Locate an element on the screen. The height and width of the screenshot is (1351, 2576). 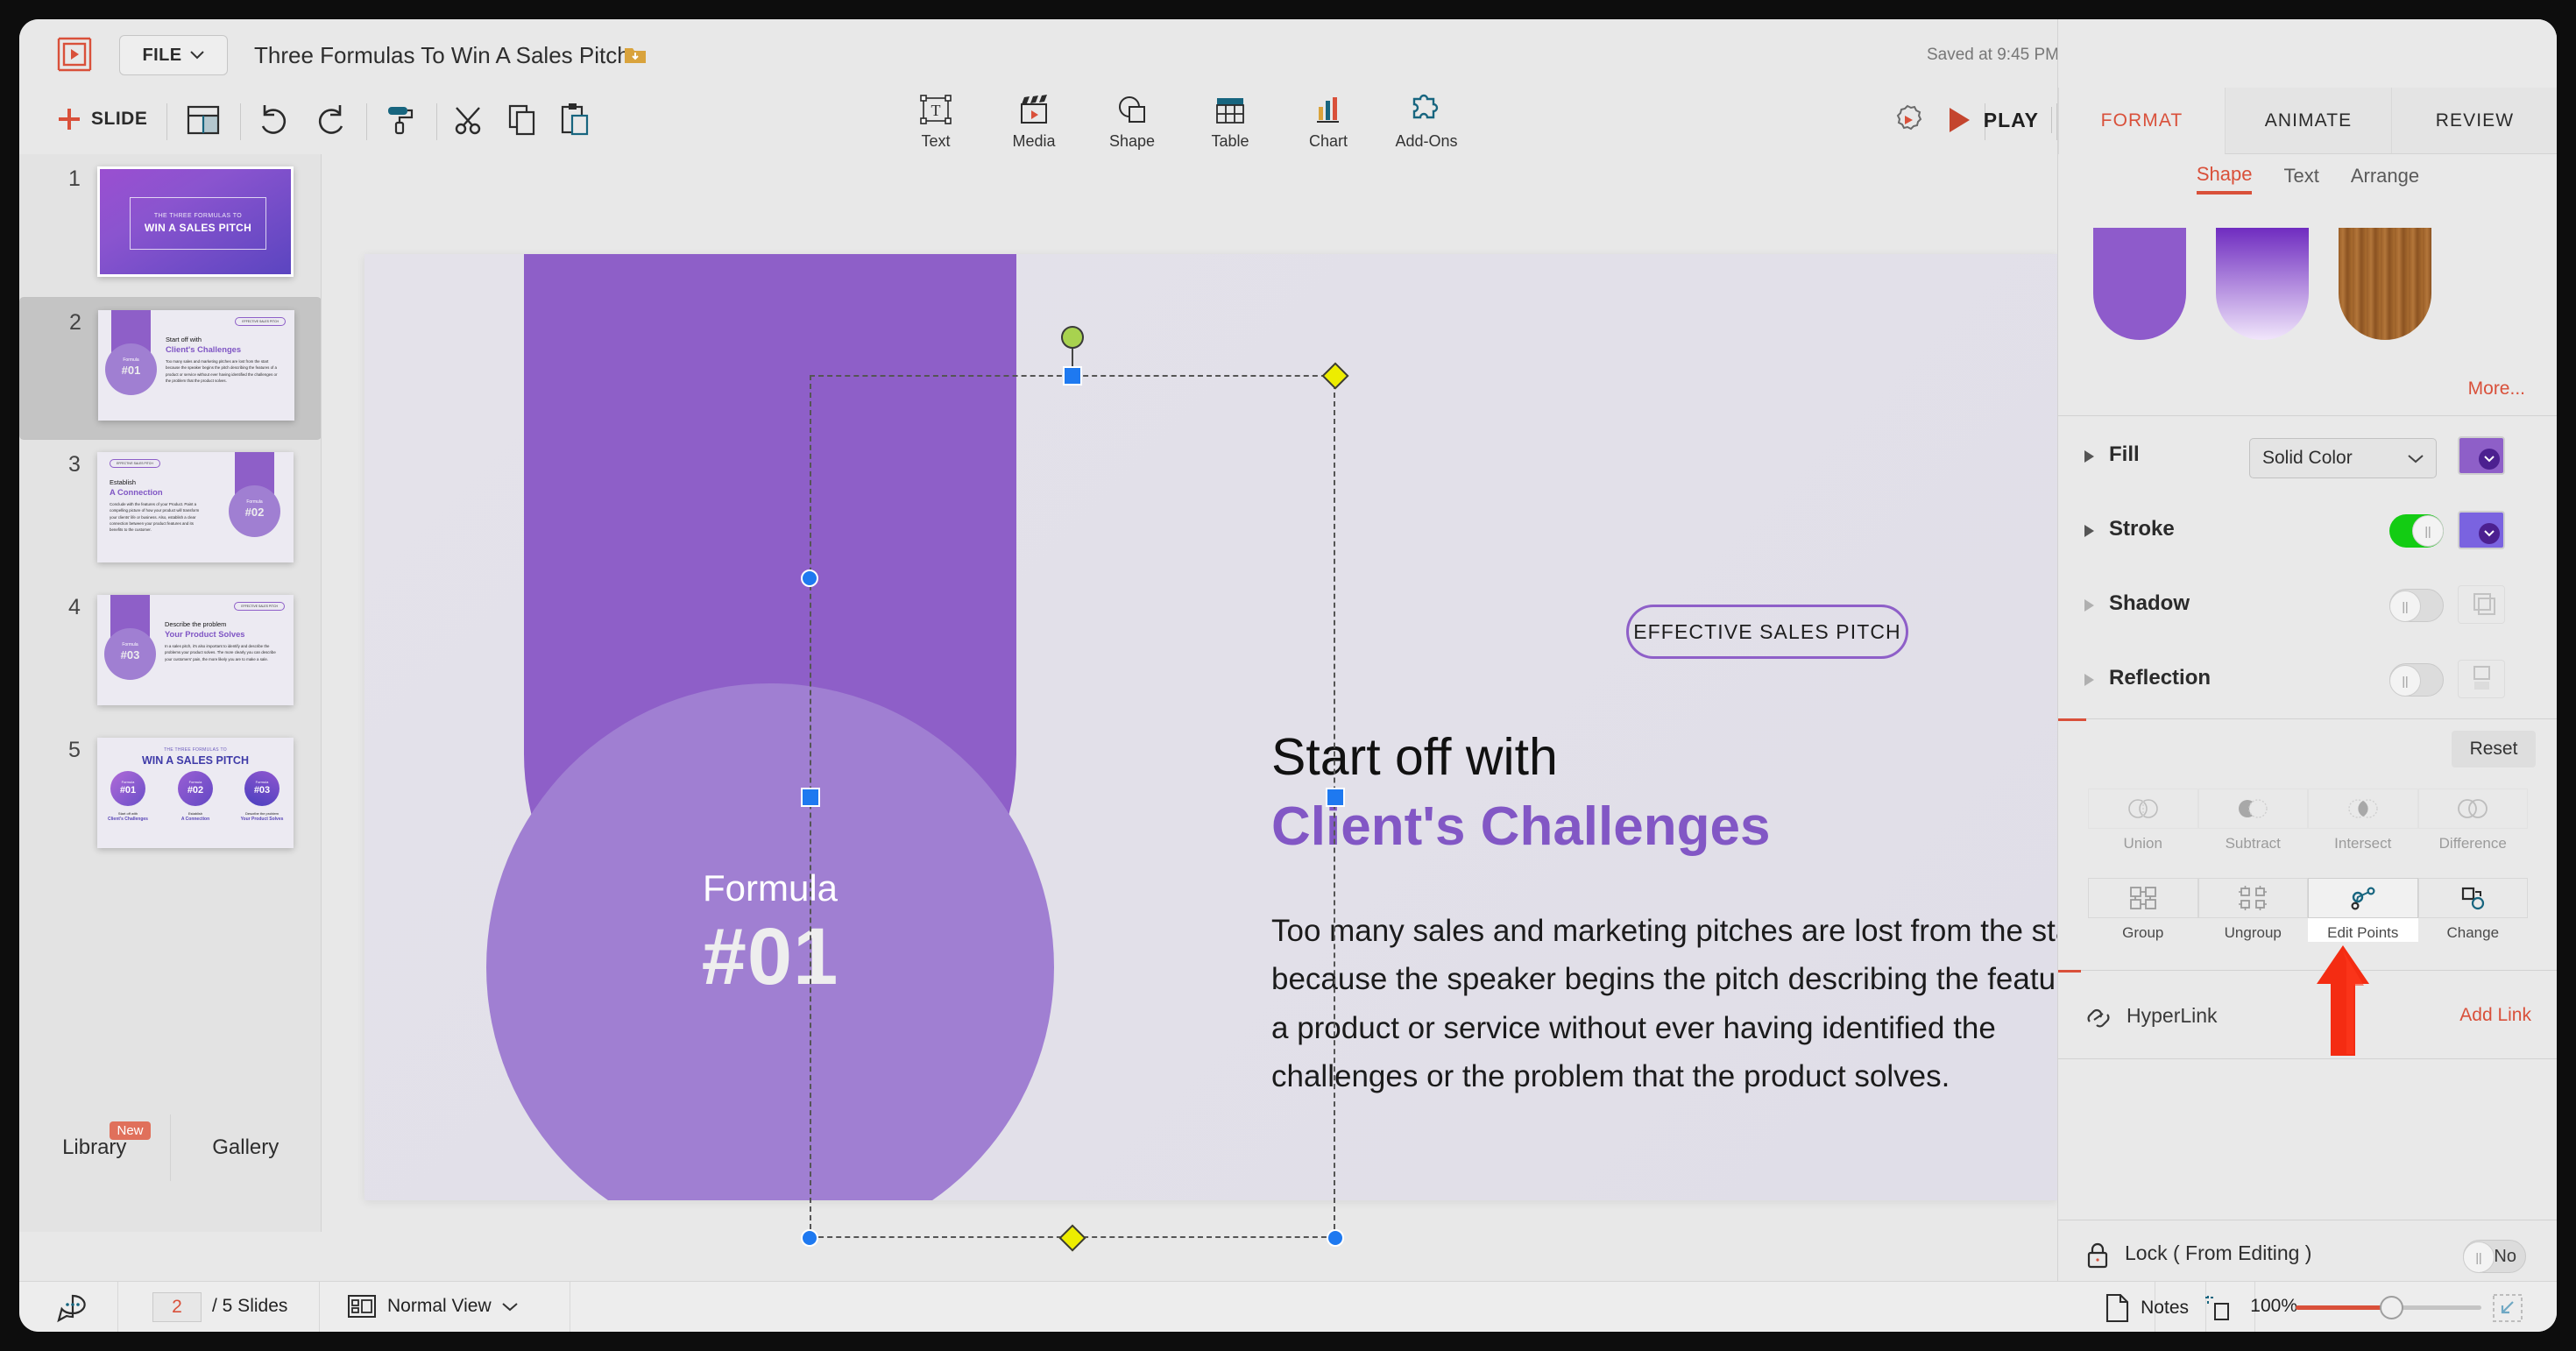
paint-roller-icon is located at coordinates (399, 120).